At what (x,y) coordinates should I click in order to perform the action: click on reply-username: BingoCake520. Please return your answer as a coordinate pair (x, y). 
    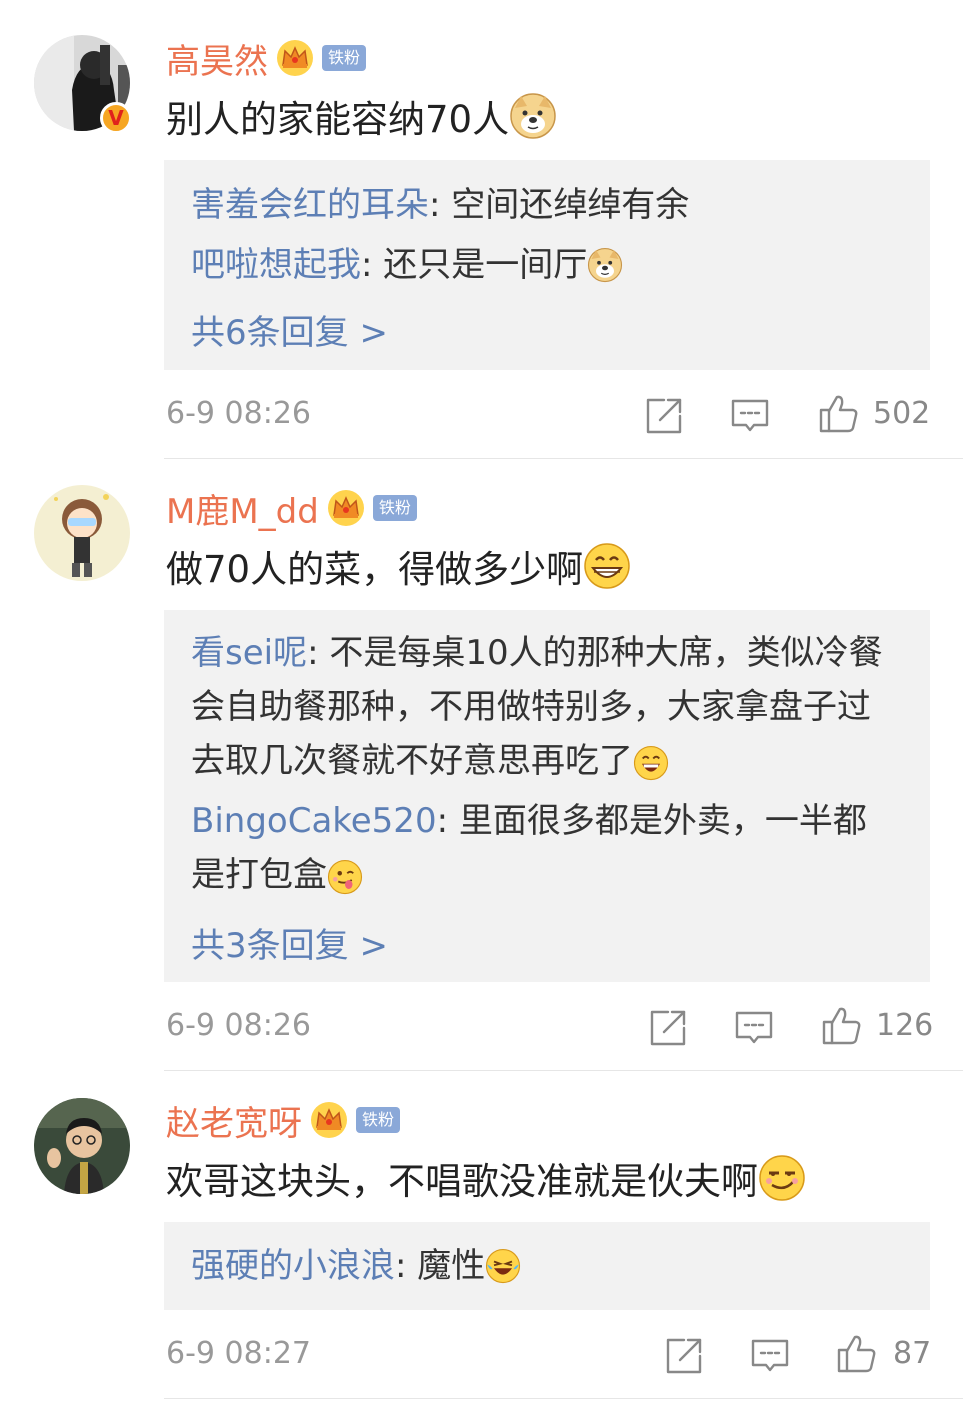
    Looking at the image, I should click on (314, 821).